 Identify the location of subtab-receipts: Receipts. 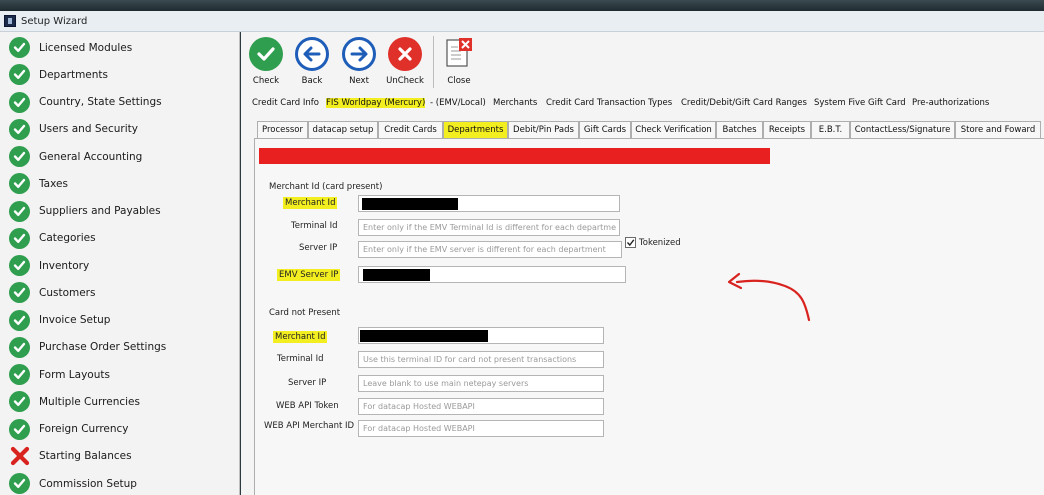
(787, 130).